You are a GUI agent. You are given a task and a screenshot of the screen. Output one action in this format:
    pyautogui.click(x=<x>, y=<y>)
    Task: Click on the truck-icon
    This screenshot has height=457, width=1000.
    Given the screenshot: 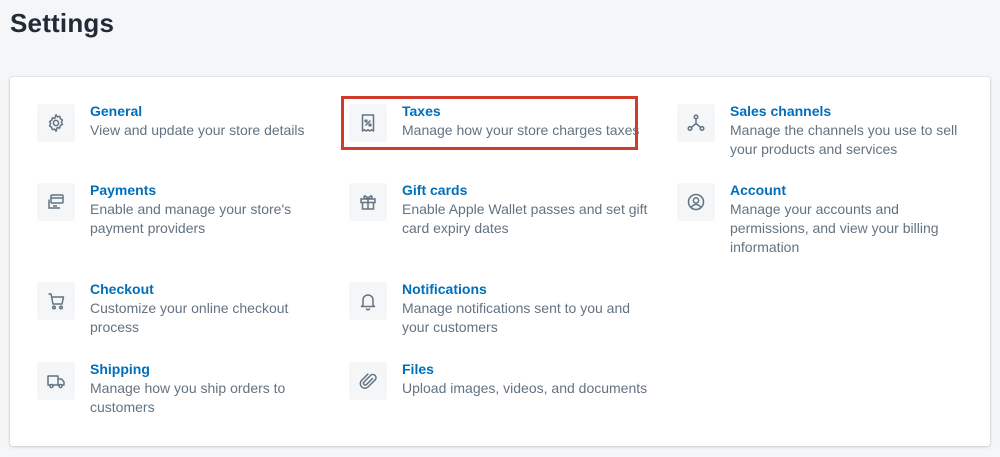 What is the action you would take?
    pyautogui.click(x=56, y=381)
    